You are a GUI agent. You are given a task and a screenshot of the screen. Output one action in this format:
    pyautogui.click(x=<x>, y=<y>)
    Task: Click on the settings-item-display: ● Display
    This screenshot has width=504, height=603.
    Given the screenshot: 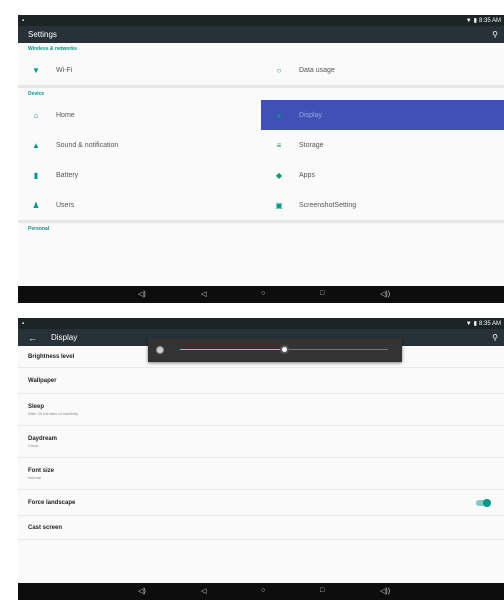 What is the action you would take?
    pyautogui.click(x=382, y=115)
    